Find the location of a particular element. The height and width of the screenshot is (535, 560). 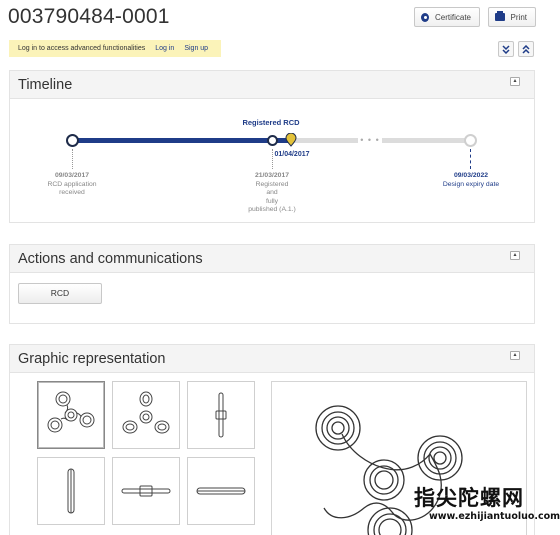

timeline-status-label: Registered RCD is located at coordinates (271, 122).